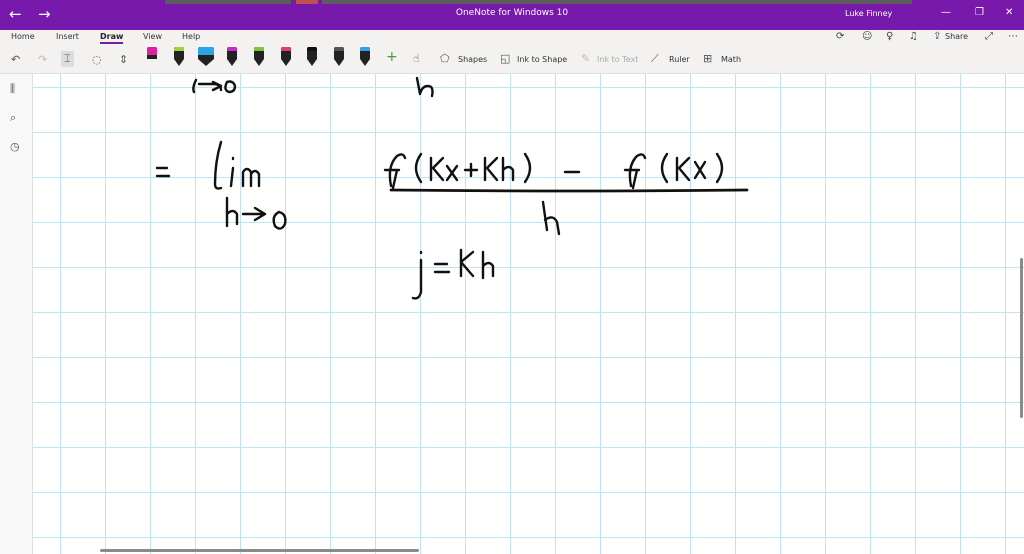 The width and height of the screenshot is (1024, 554). I want to click on highlighter-pink-icon, so click(152, 58).